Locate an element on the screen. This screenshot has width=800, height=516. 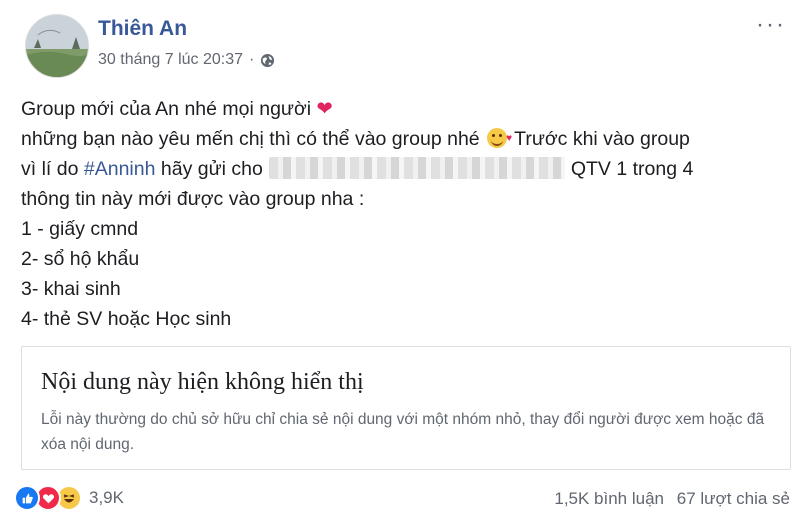
post-line: thông tin này mới được vào group nha : is located at coordinates (193, 199).